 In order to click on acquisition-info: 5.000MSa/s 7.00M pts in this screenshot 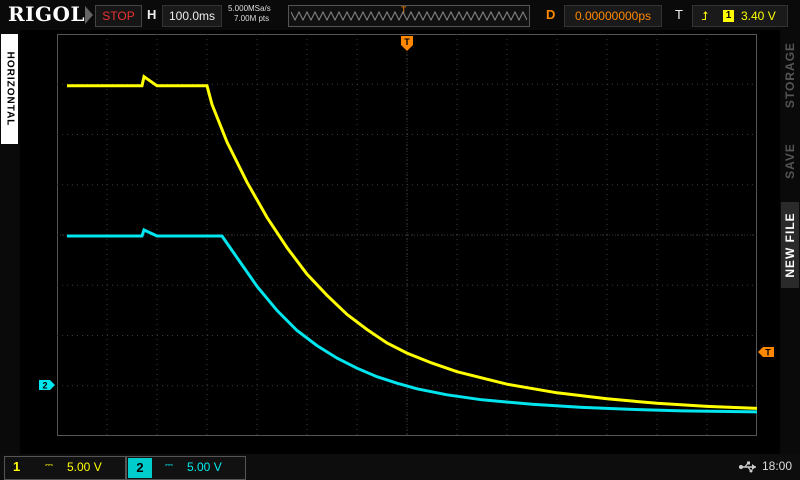, I will do `click(249, 14)`.